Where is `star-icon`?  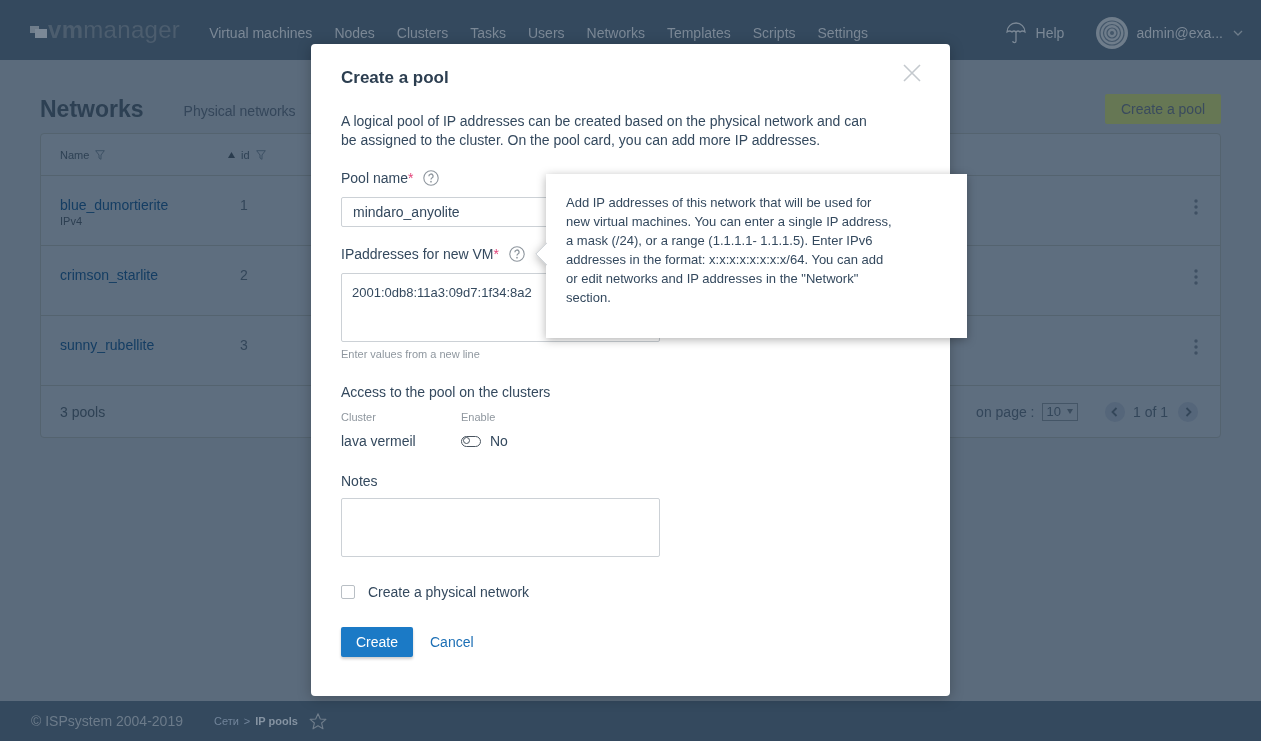 star-icon is located at coordinates (317, 721).